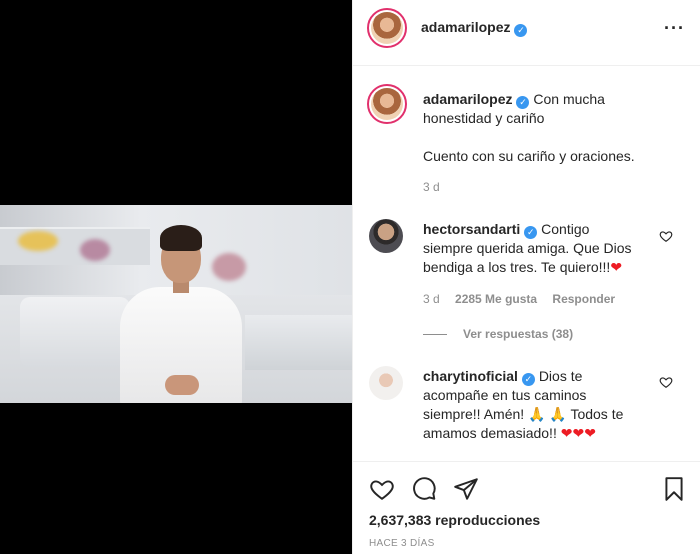 This screenshot has width=700, height=554. What do you see at coordinates (454, 520) in the screenshot?
I see `view-count: 2,637,383 reproducciones` at bounding box center [454, 520].